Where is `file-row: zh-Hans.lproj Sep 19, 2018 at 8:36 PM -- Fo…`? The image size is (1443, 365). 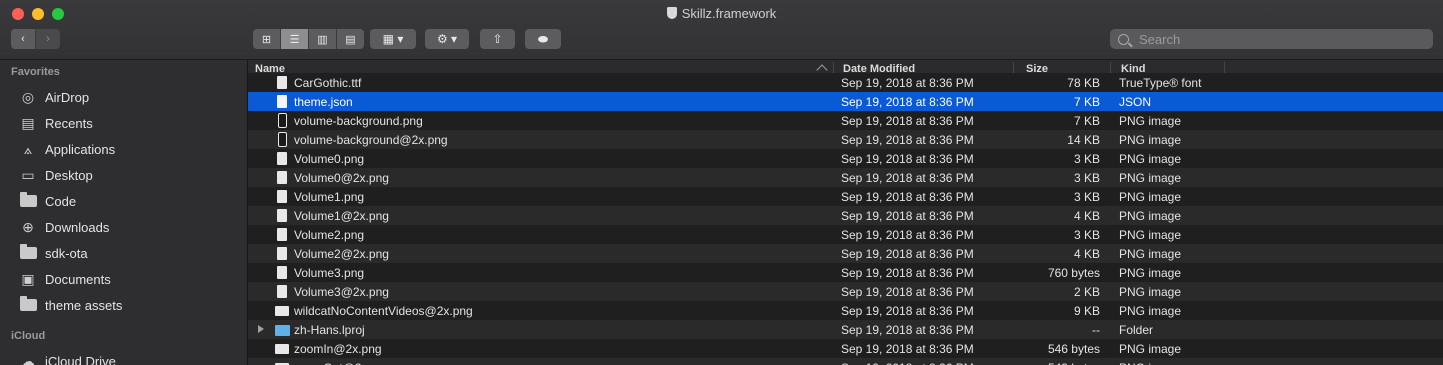
file-row: zh-Hans.lproj Sep 19, 2018 at 8:36 PM -- Fo… is located at coordinates (845, 329).